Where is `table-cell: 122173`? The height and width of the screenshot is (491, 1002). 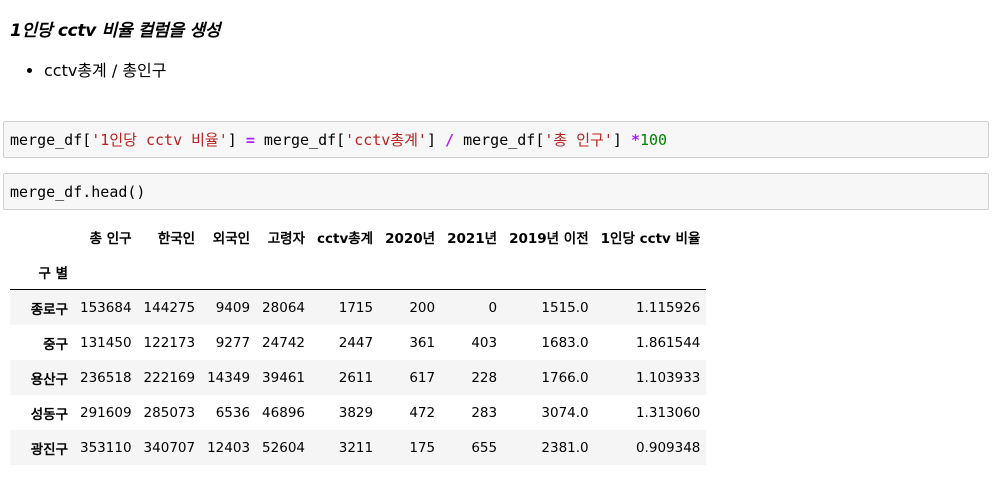
table-cell: 122173 is located at coordinates (169, 342).